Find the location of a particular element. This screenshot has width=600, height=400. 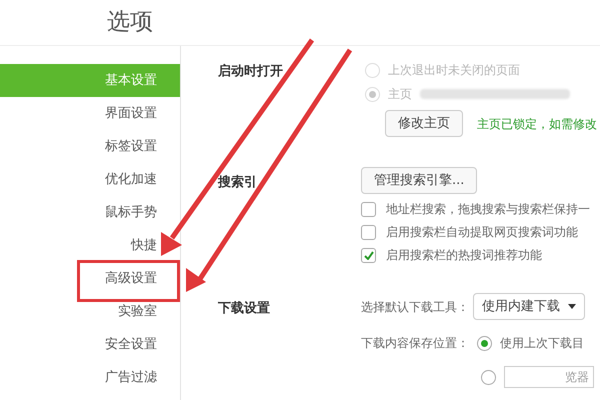

radio-label: 上次退出时未关闭的页面 is located at coordinates (454, 70).